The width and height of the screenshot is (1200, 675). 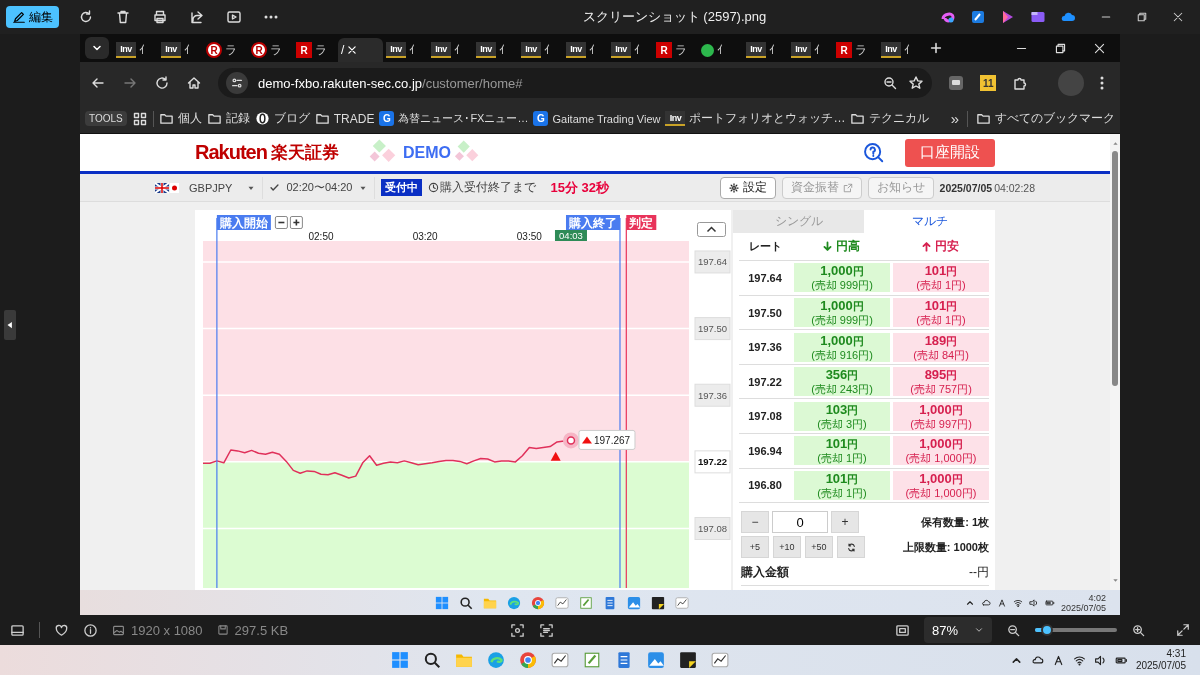 What do you see at coordinates (845, 522) in the screenshot?
I see `increase-button: +` at bounding box center [845, 522].